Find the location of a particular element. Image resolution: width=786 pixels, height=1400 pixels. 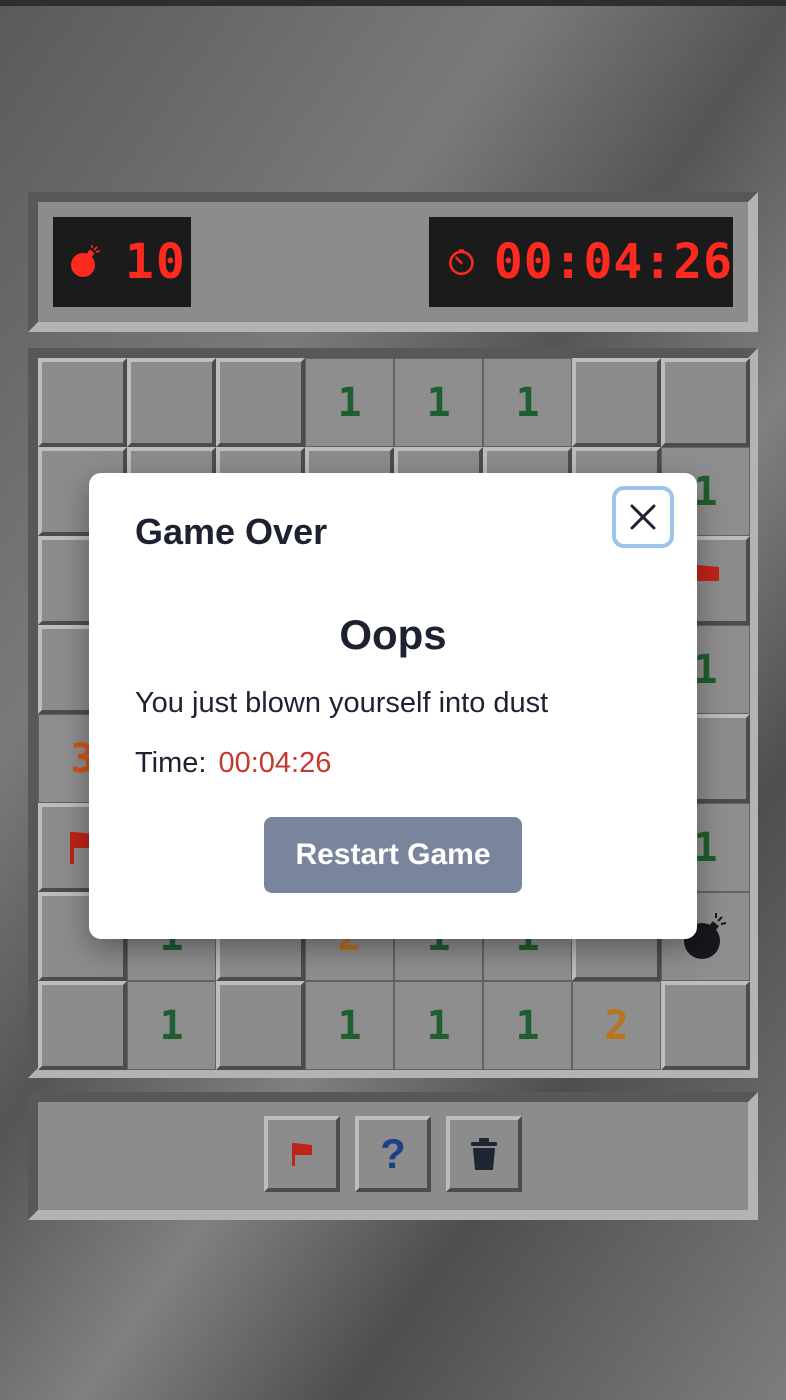

dialog-title: Game Over is located at coordinates (231, 531).